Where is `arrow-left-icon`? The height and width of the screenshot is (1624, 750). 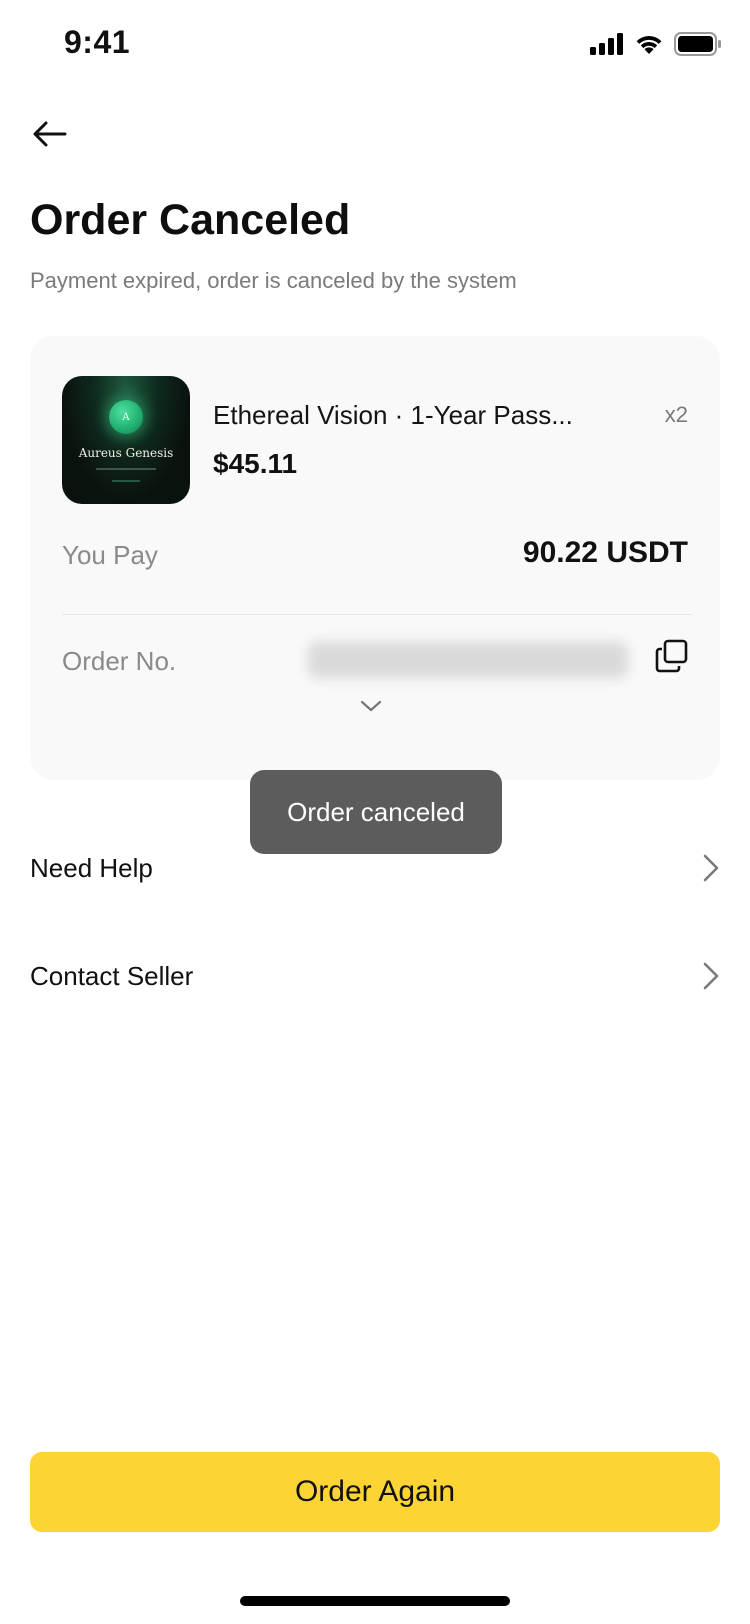
arrow-left-icon is located at coordinates (50, 134).